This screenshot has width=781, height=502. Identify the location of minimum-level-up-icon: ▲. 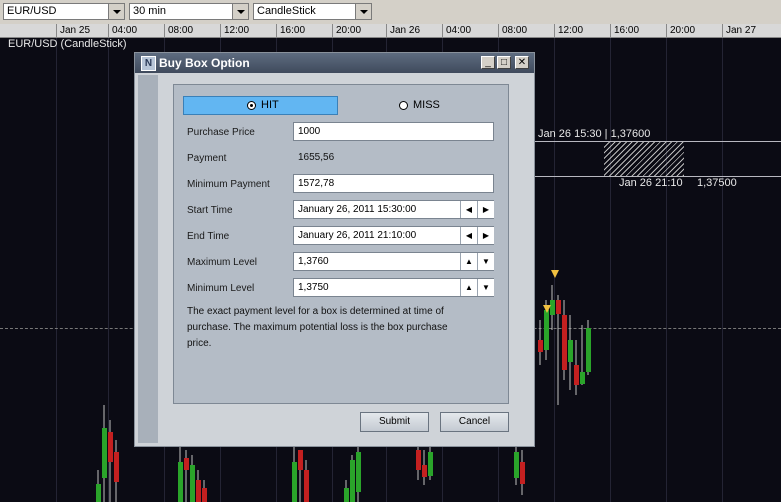
(468, 287).